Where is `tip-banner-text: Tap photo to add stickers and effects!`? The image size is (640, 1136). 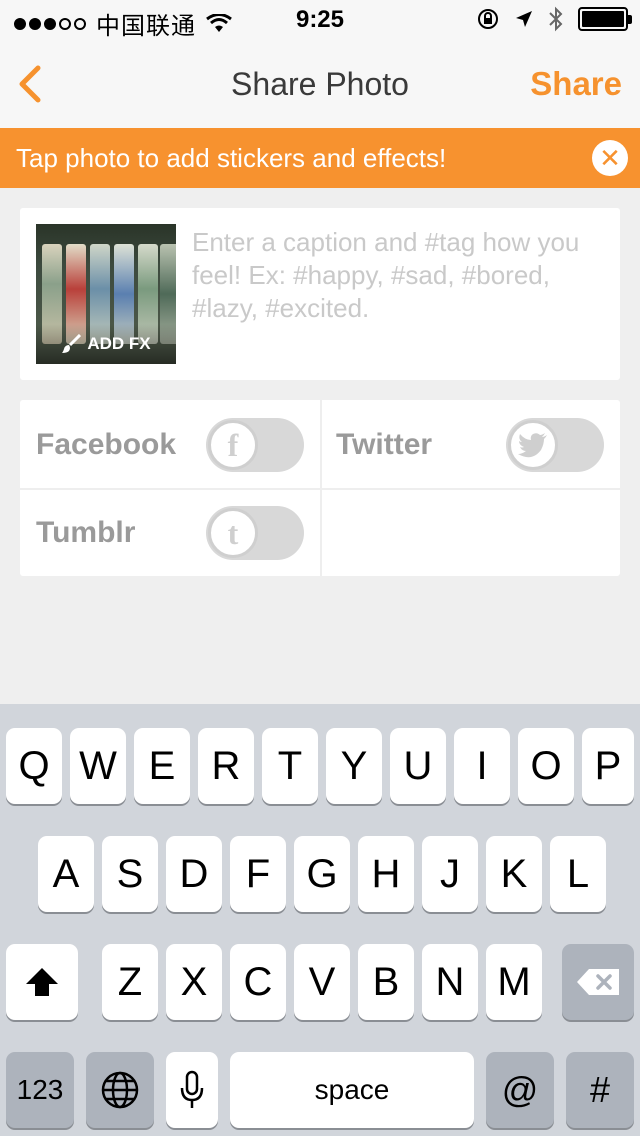 tip-banner-text: Tap photo to add stickers and effects! is located at coordinates (231, 158).